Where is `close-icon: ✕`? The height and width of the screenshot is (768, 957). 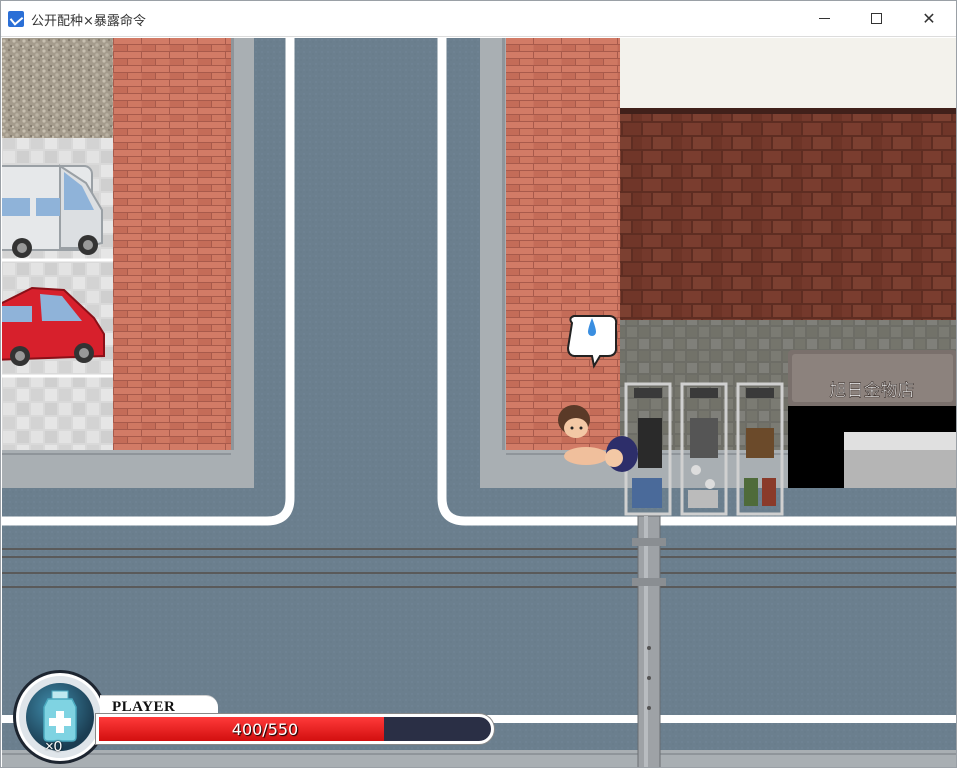 close-icon: ✕ is located at coordinates (929, 18).